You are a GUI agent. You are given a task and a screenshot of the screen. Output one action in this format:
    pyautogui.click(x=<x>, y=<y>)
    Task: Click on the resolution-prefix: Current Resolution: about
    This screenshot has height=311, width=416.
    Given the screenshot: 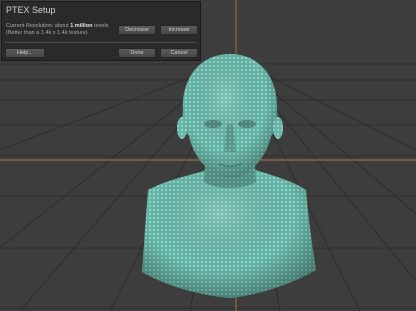 What is the action you would take?
    pyautogui.click(x=38, y=26)
    